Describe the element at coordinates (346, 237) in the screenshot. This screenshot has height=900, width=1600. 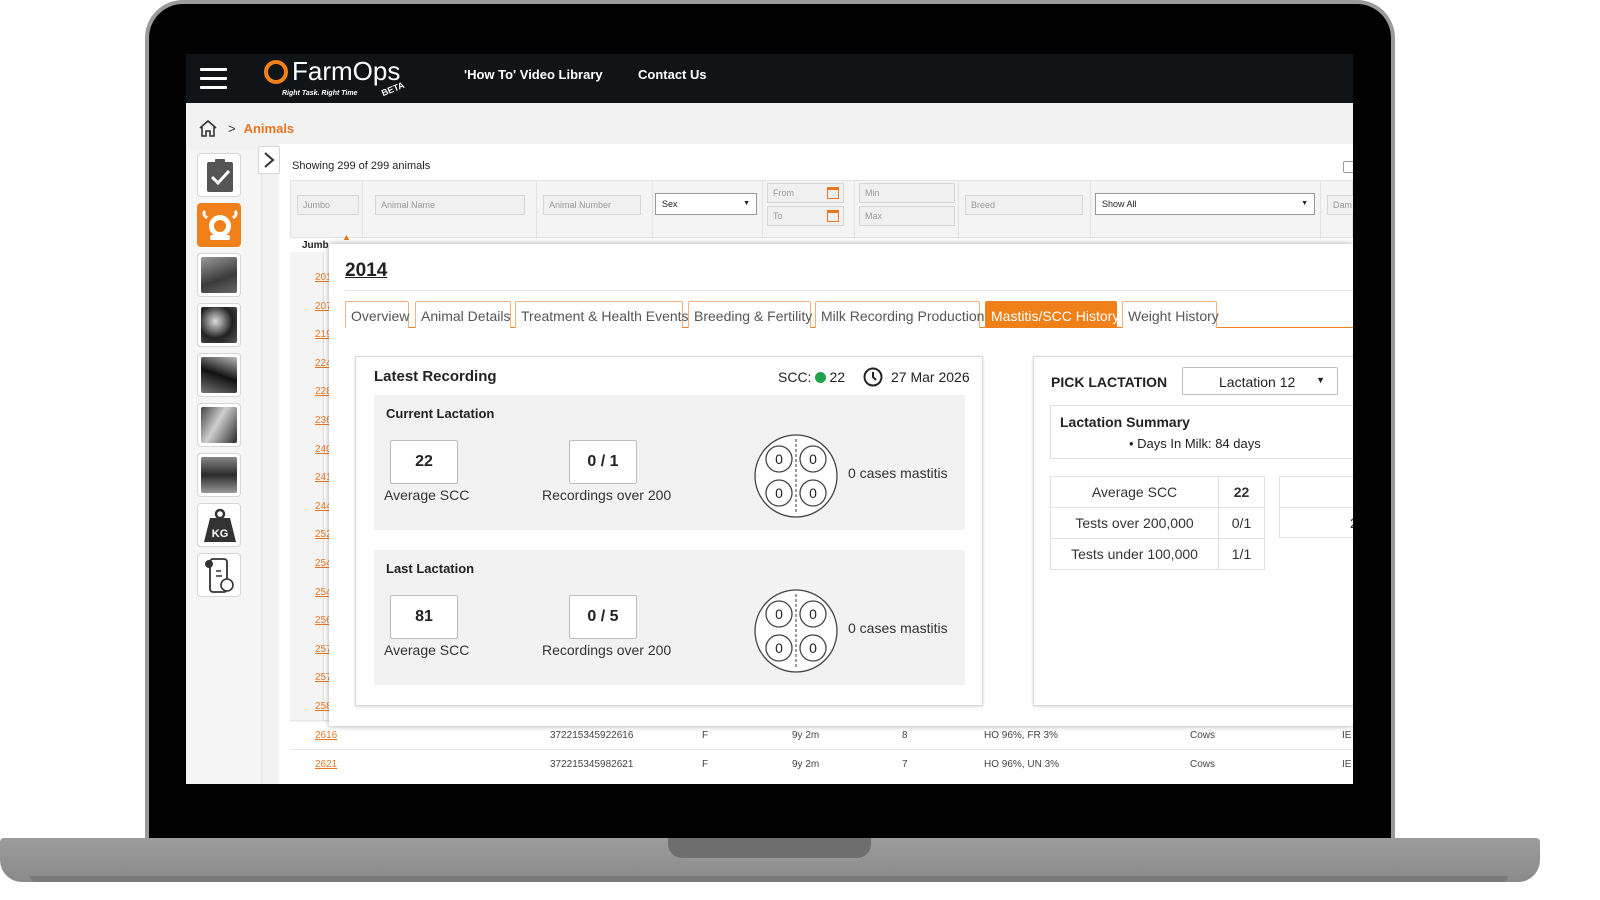
I see `sort-asc-icon: ▲` at that location.